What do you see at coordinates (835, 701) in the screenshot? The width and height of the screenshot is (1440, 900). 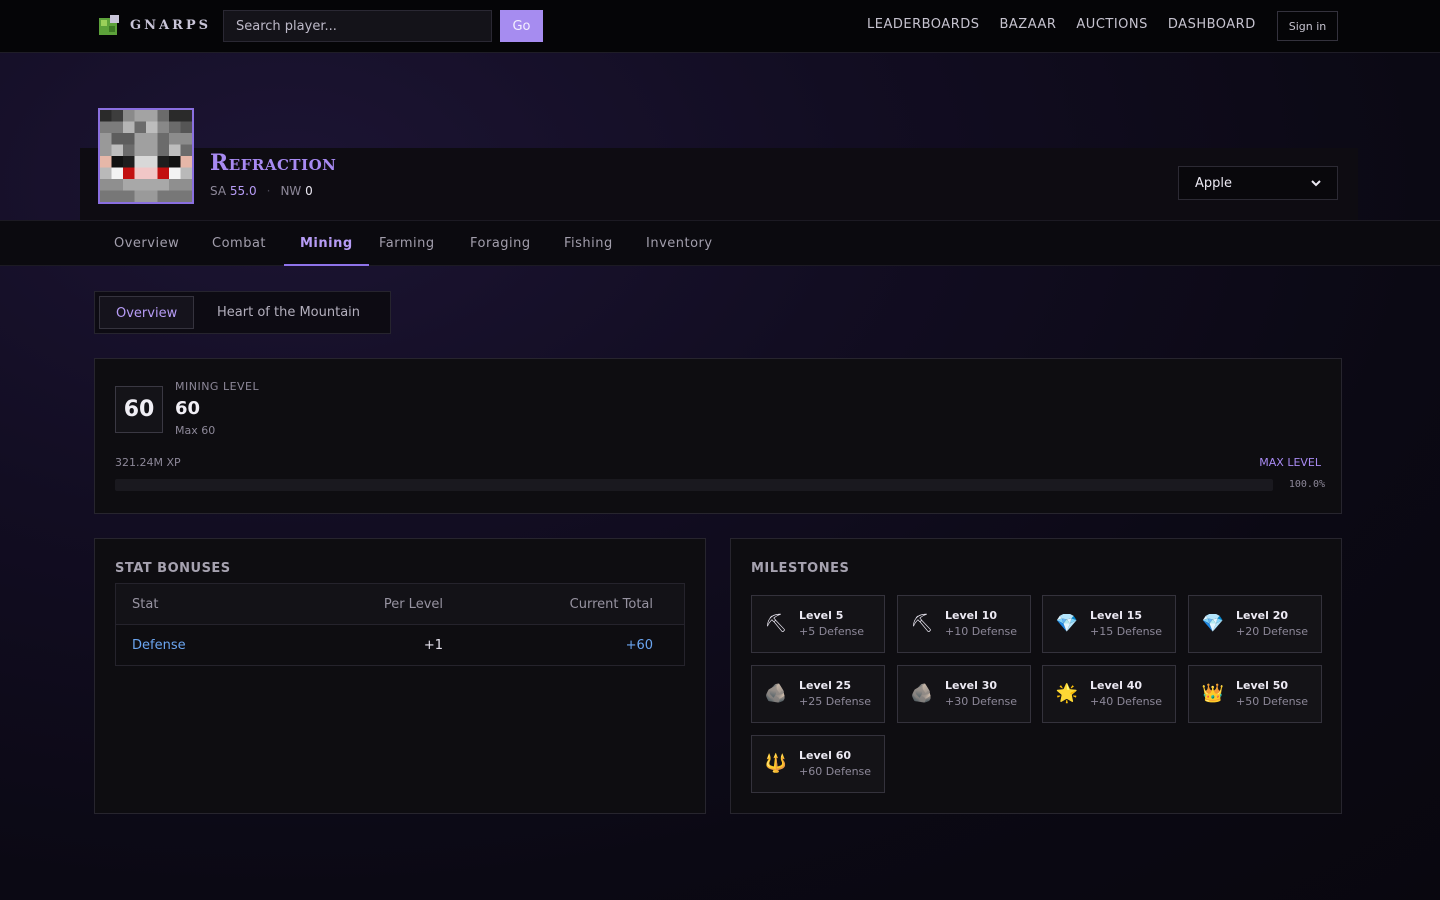 I see `milestone-reward: +25 Defense` at bounding box center [835, 701].